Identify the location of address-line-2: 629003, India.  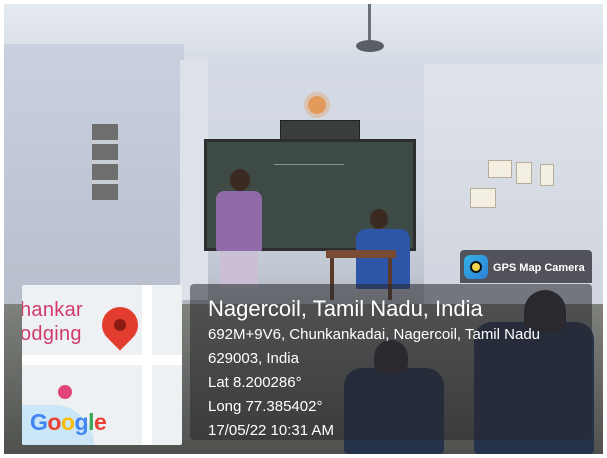
(253, 358).